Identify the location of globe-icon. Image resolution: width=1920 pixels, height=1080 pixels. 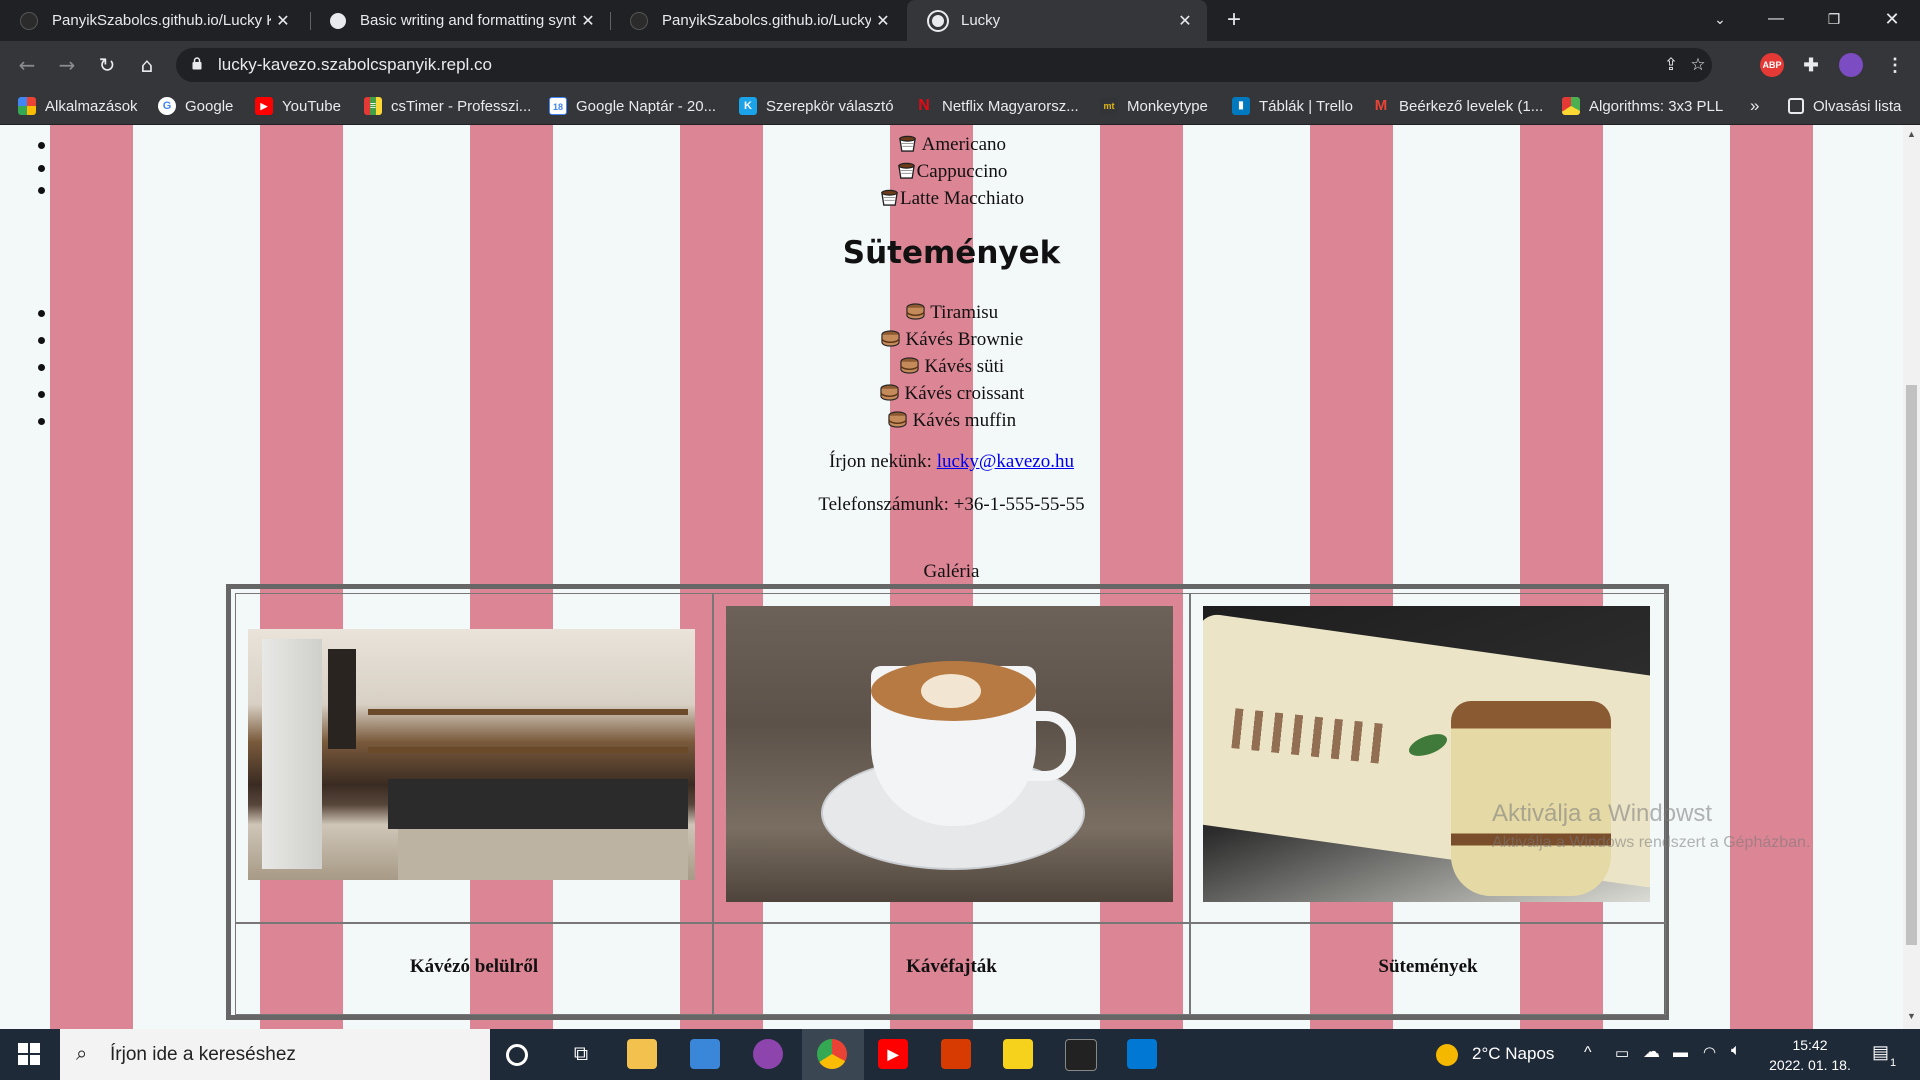
(938, 20).